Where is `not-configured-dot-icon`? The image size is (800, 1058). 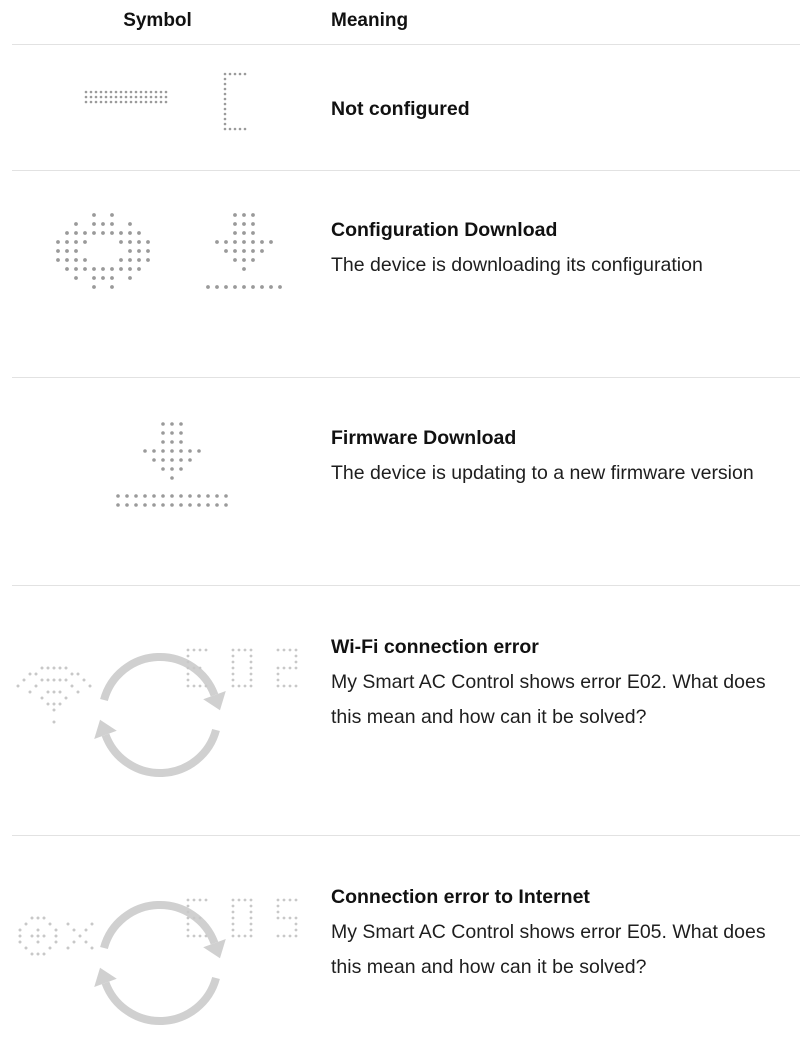 not-configured-dot-icon is located at coordinates (160, 110).